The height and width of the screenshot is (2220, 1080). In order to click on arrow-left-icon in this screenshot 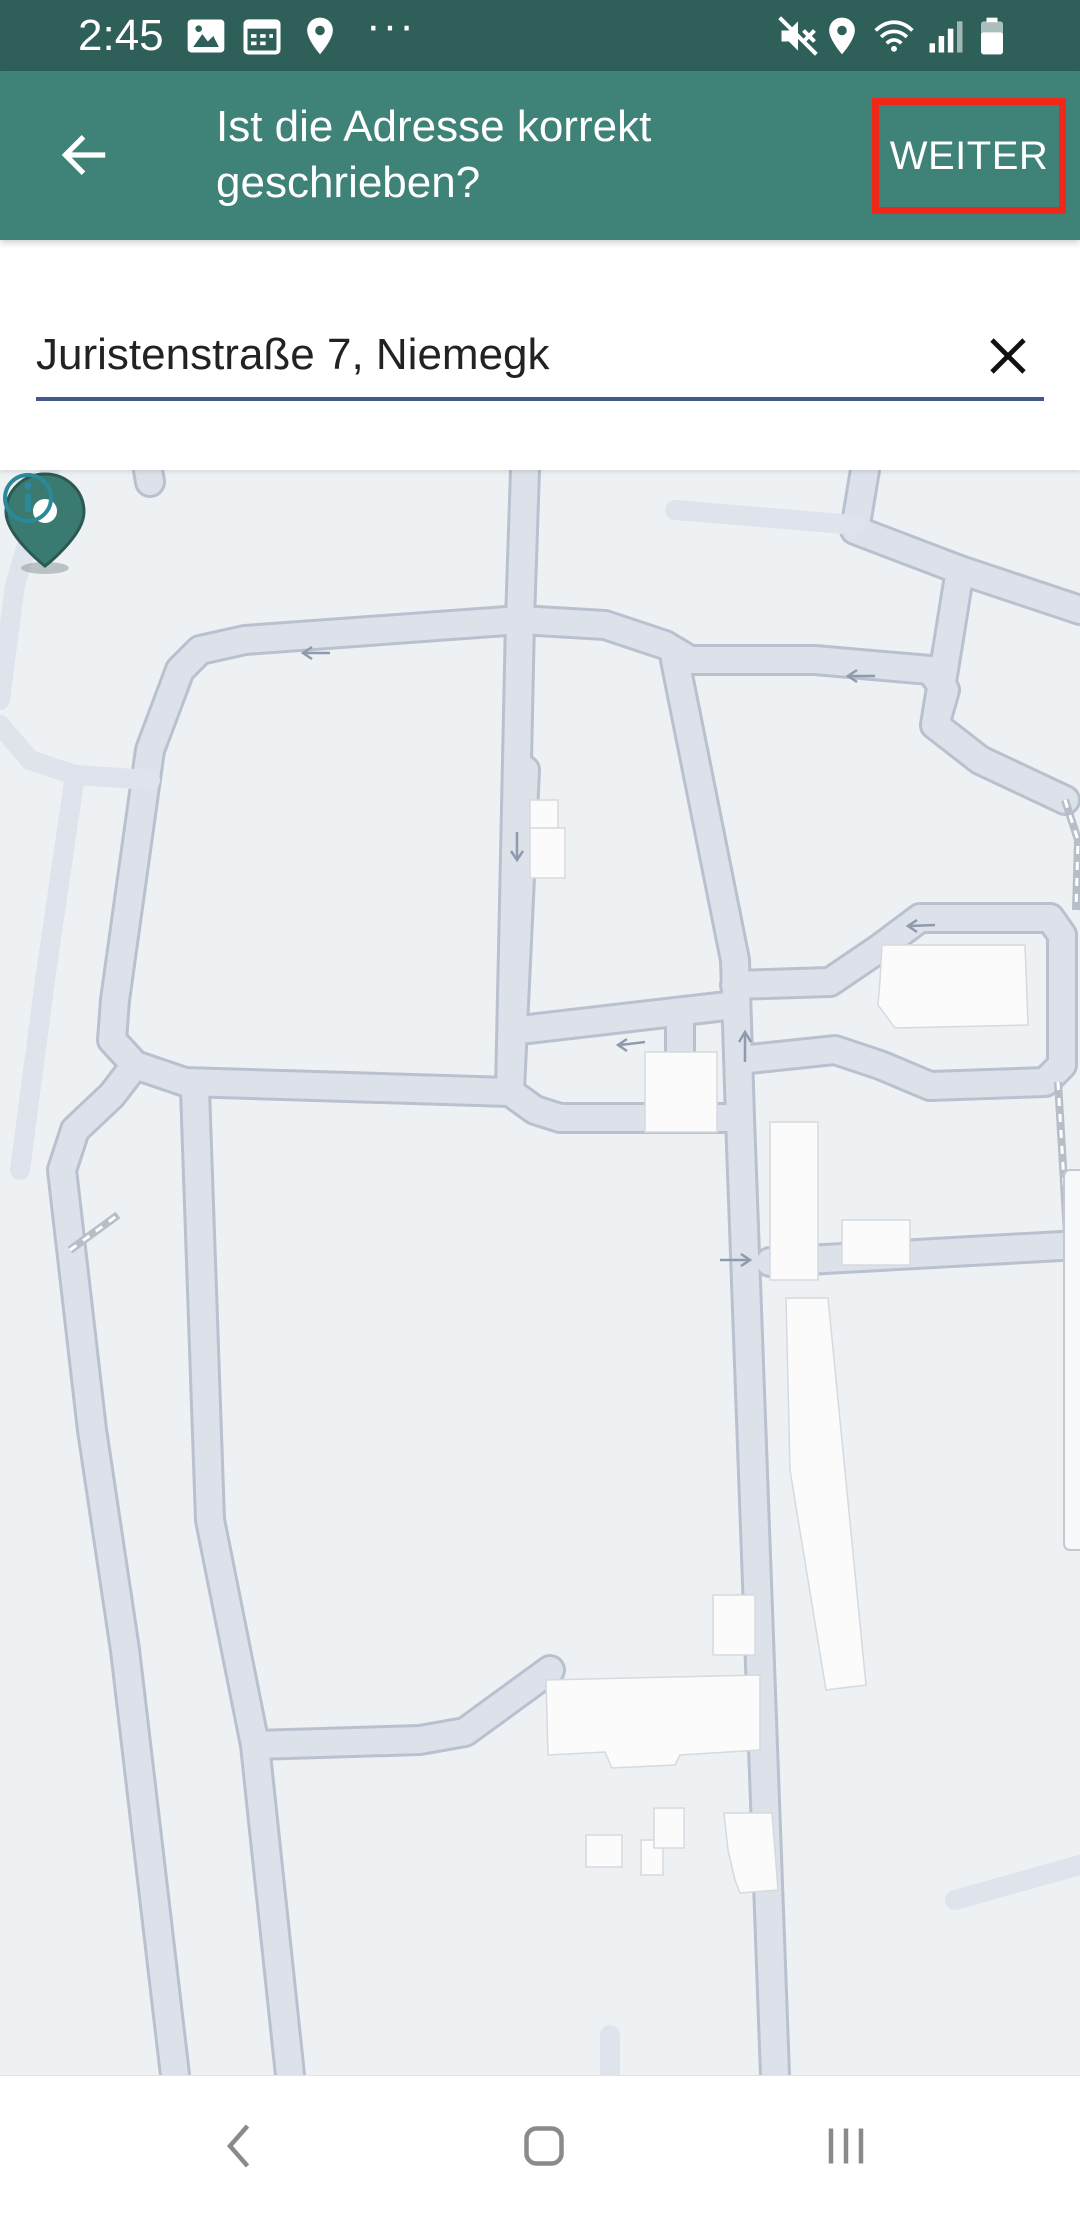, I will do `click(83, 155)`.